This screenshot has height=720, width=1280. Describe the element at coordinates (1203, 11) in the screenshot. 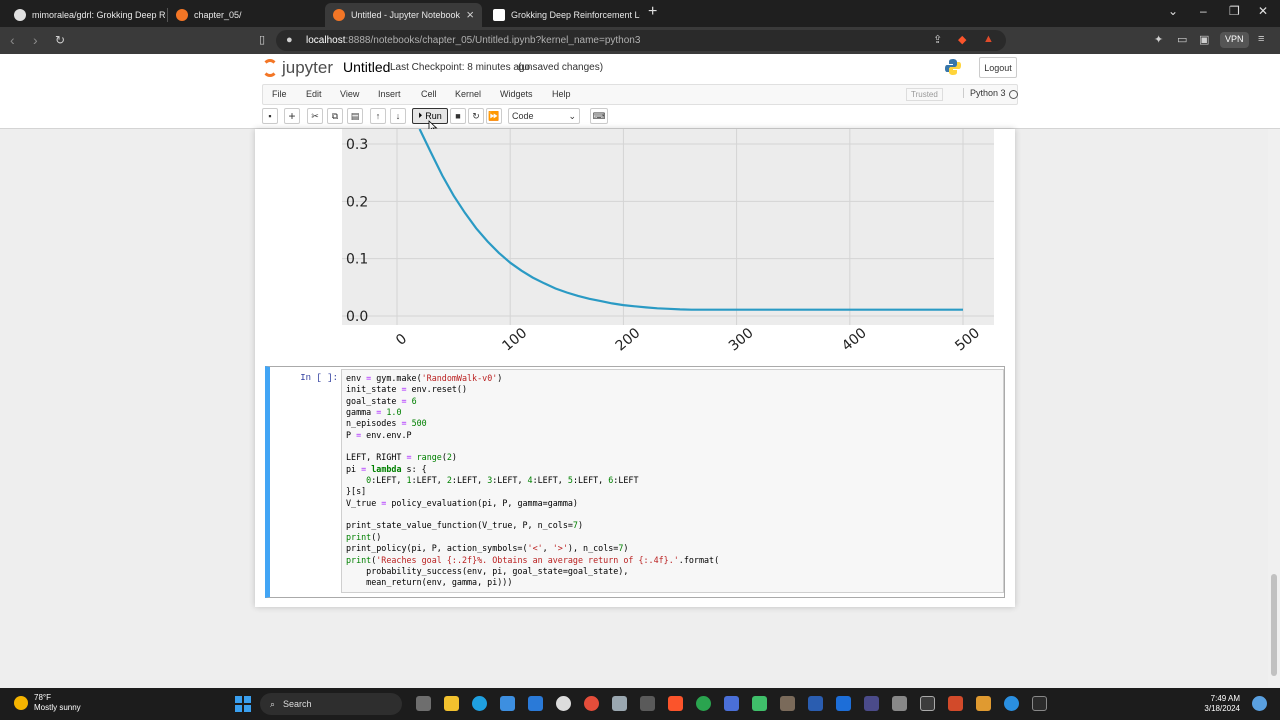

I see `minimize-icon: –` at that location.